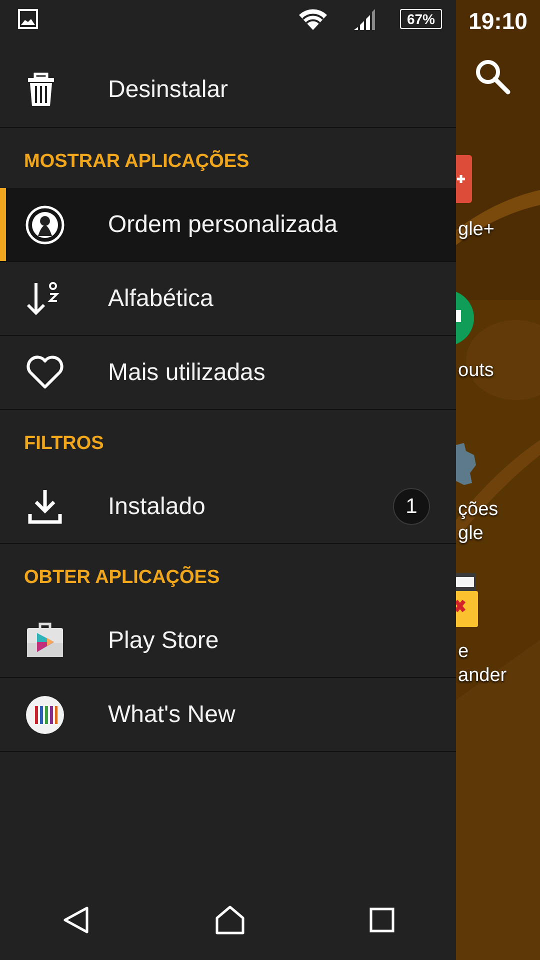 The width and height of the screenshot is (540, 960). I want to click on menu-item: Alfabética, so click(228, 299).